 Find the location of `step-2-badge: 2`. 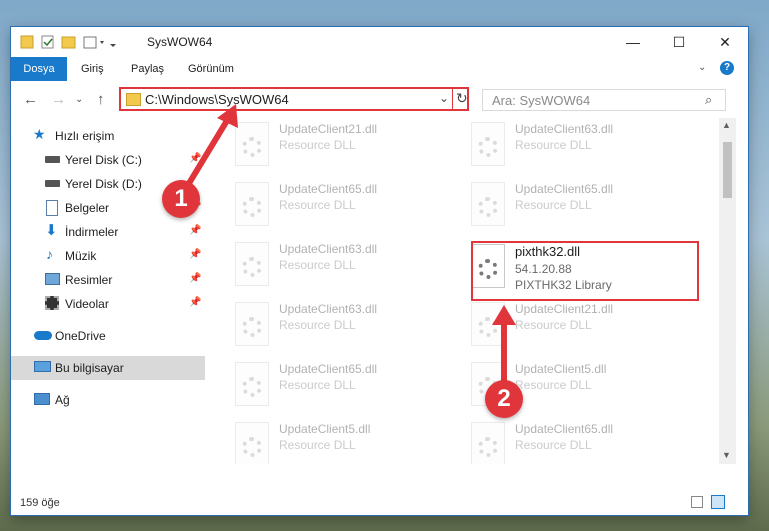

step-2-badge: 2 is located at coordinates (504, 399).